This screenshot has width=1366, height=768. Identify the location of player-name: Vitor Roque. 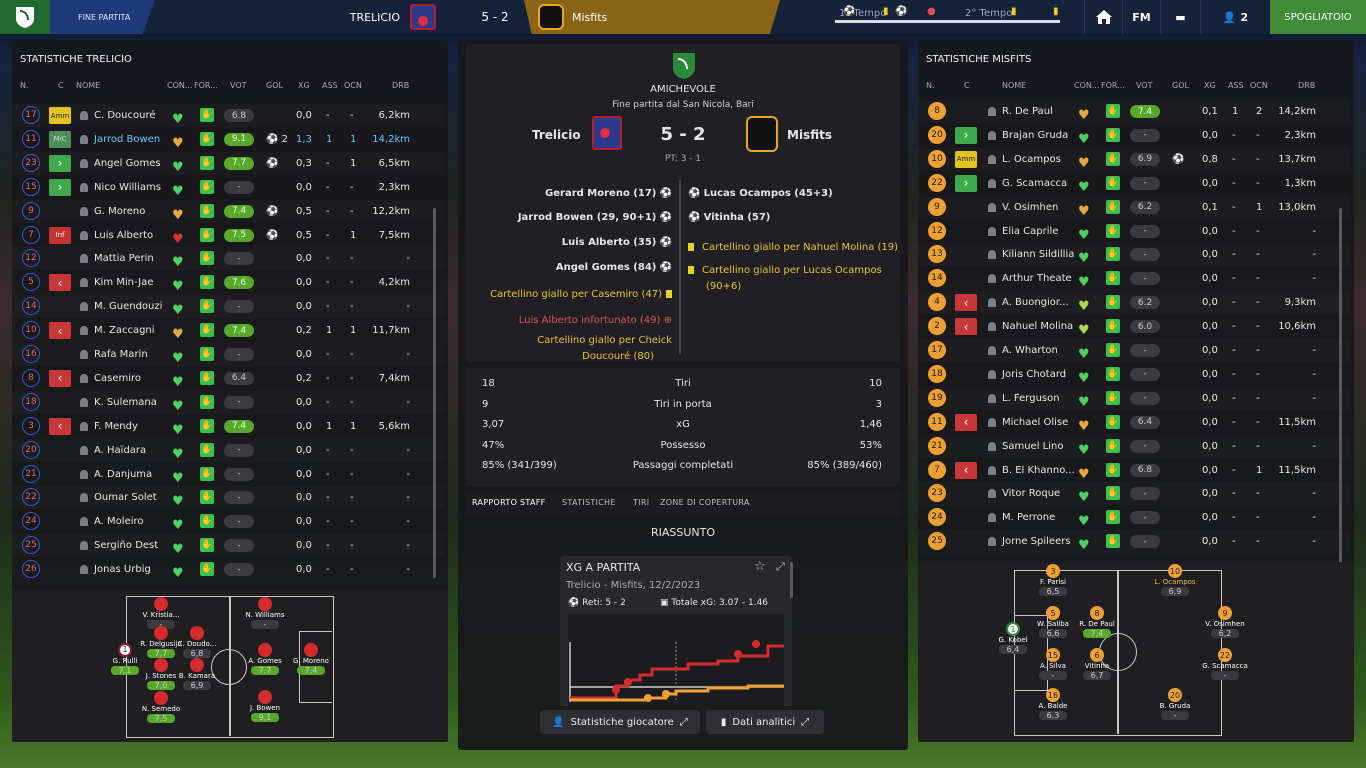
(1031, 493).